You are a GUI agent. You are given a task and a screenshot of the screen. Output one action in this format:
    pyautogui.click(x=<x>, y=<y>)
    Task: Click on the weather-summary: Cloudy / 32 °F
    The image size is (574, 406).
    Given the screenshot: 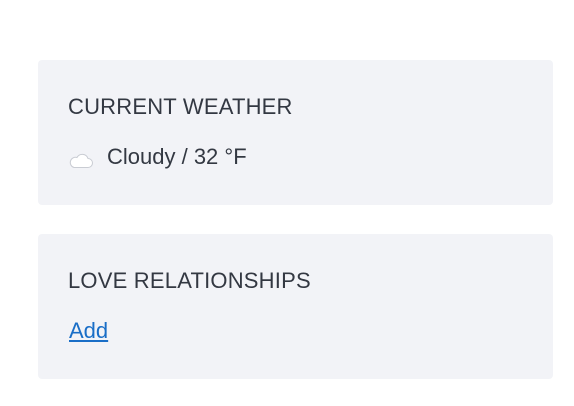 What is the action you would take?
    pyautogui.click(x=157, y=157)
    